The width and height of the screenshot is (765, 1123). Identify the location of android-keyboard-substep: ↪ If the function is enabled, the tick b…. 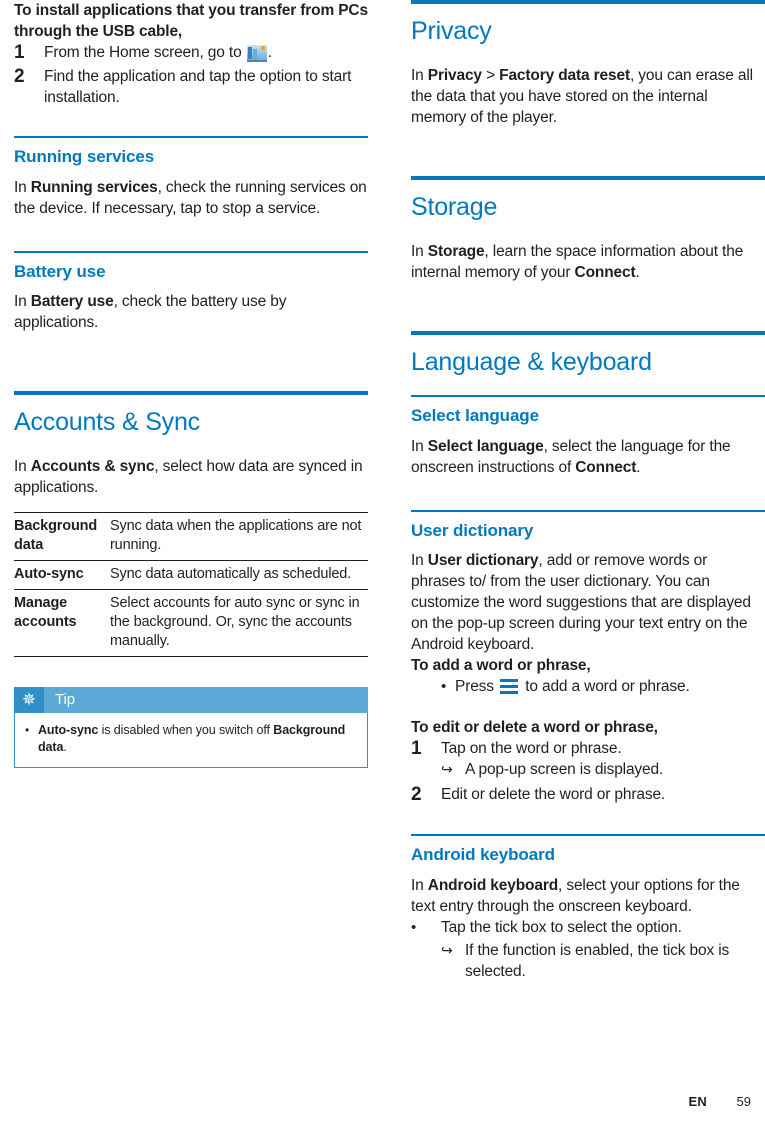
(603, 961).